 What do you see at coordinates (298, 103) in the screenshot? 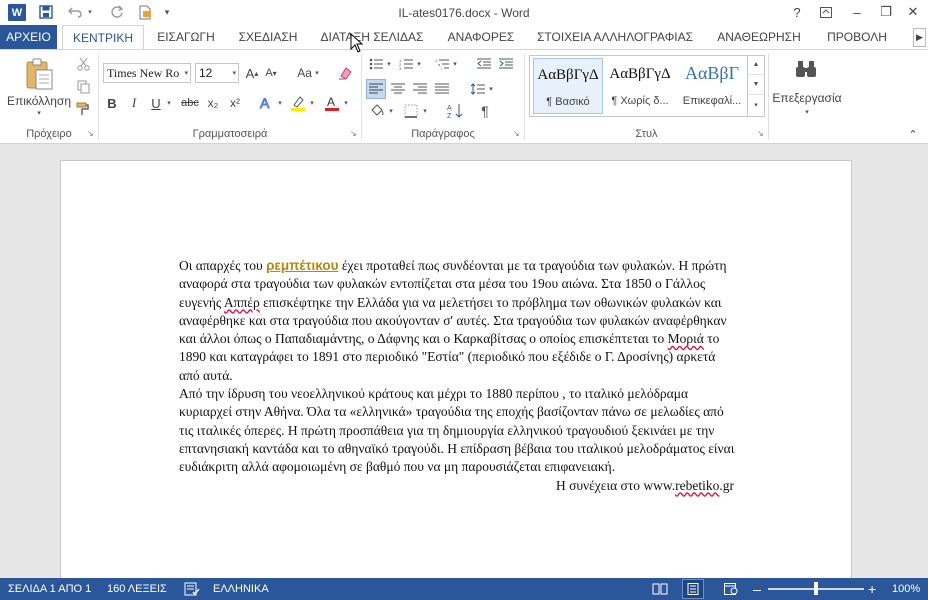
I see `highlight-color-icon` at bounding box center [298, 103].